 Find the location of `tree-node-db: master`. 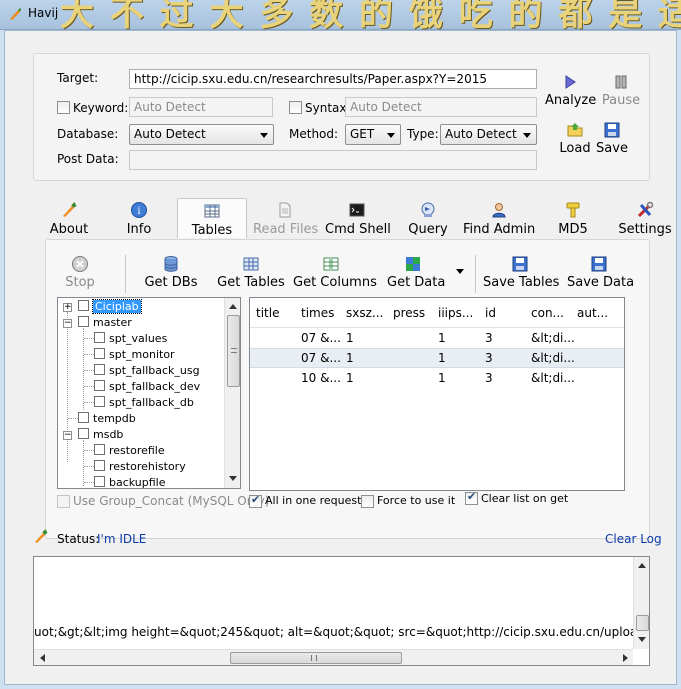

tree-node-db: master is located at coordinates (105, 322).